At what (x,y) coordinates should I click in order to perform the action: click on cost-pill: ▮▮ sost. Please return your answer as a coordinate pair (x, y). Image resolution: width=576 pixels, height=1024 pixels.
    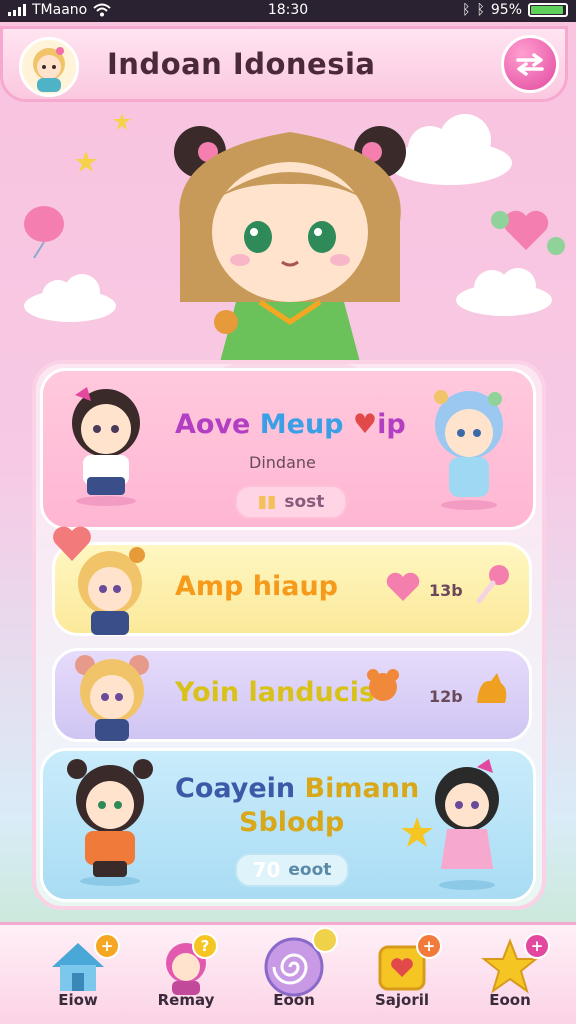
    Looking at the image, I should click on (291, 502).